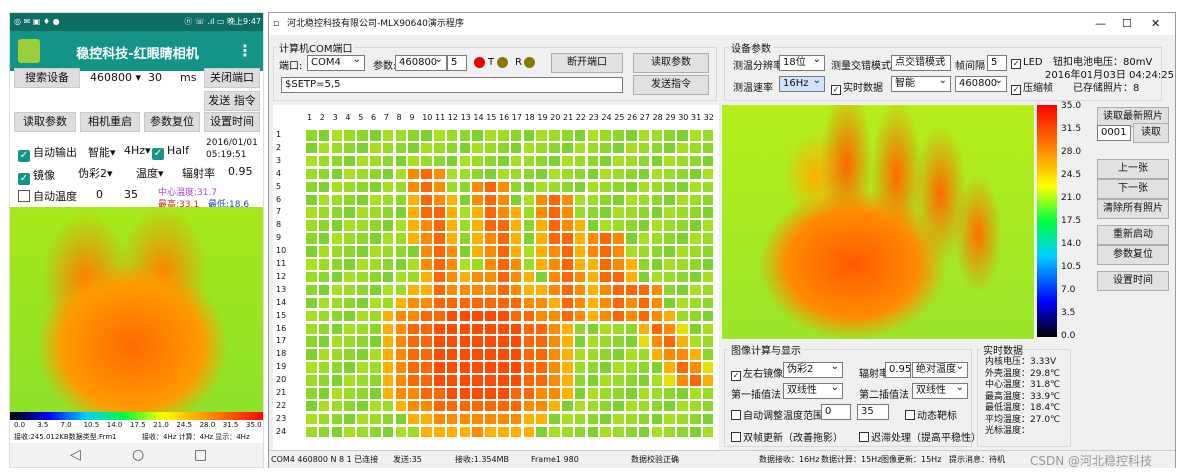  Describe the element at coordinates (931, 414) in the screenshot. I see `dynamic-target-checkbox: 动态靶标` at that location.